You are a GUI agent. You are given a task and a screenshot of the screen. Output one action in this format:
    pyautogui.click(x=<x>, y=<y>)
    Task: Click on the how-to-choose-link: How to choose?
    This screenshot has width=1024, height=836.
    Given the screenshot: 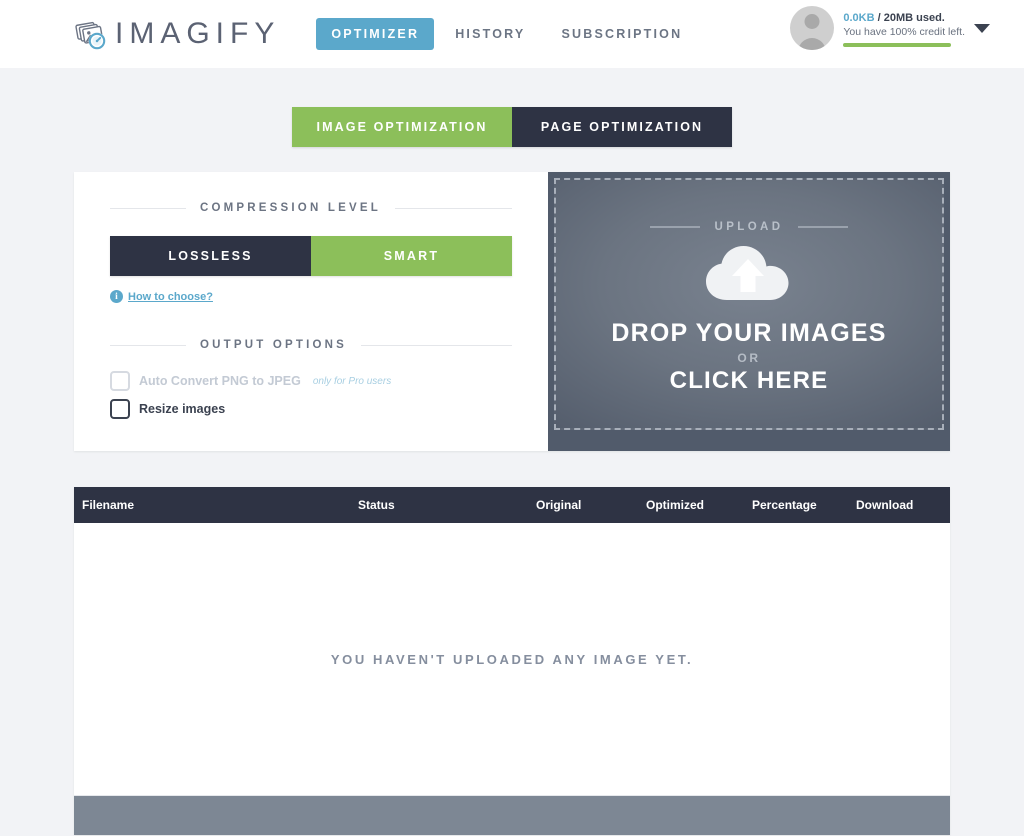 What is the action you would take?
    pyautogui.click(x=170, y=297)
    